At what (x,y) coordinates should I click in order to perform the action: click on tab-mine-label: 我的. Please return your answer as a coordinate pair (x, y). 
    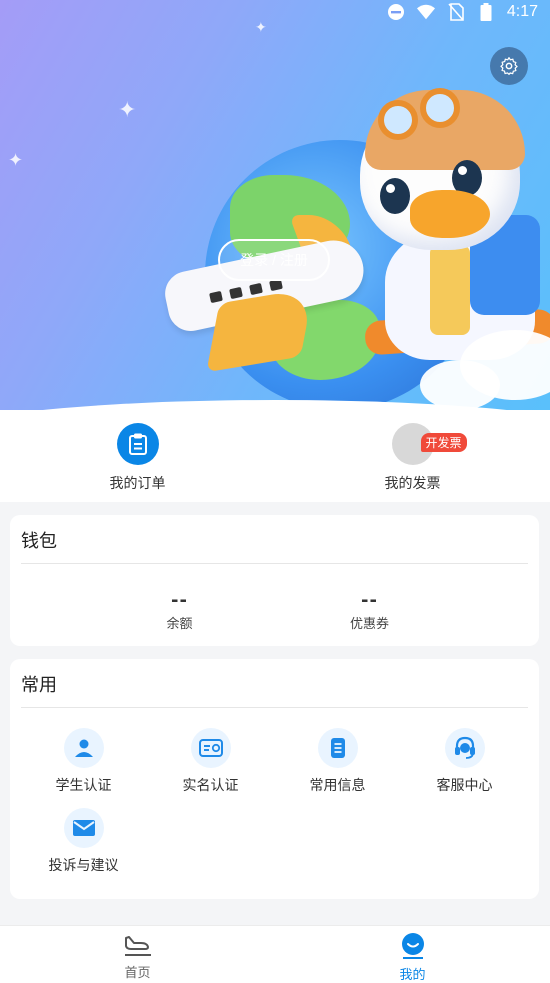
    Looking at the image, I should click on (412, 975).